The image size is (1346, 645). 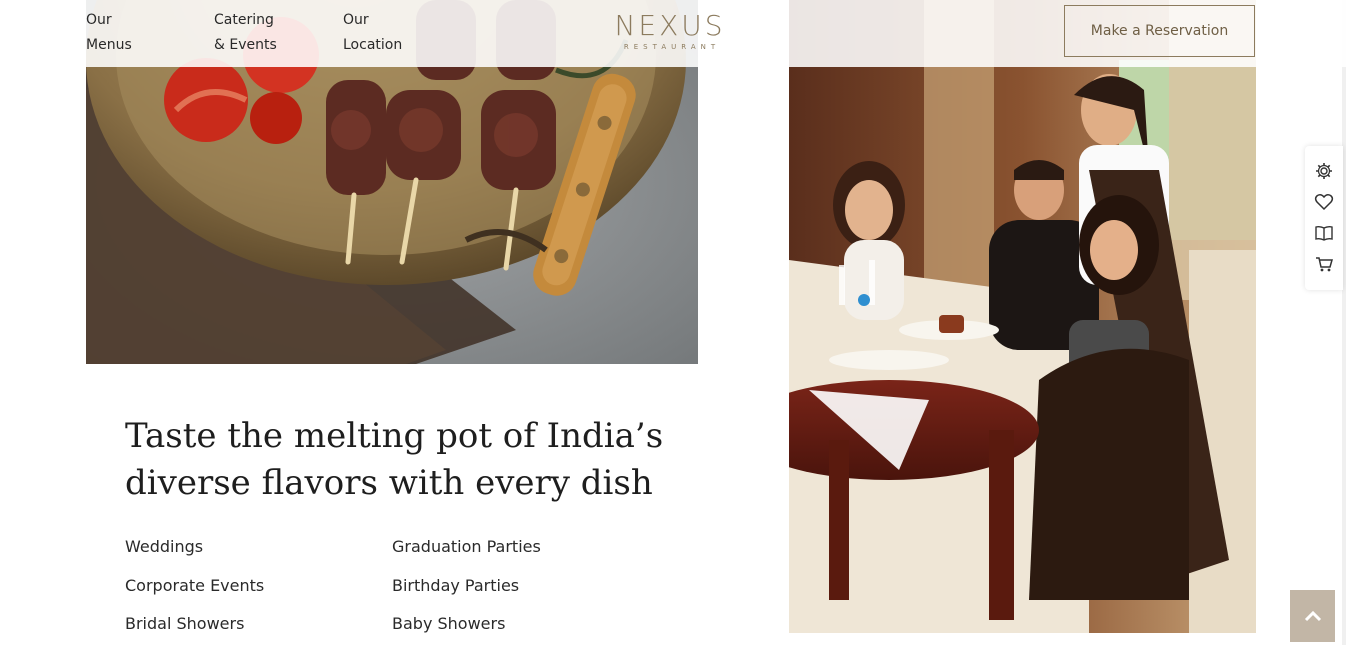 I want to click on side-toolbar, so click(x=1324, y=218).